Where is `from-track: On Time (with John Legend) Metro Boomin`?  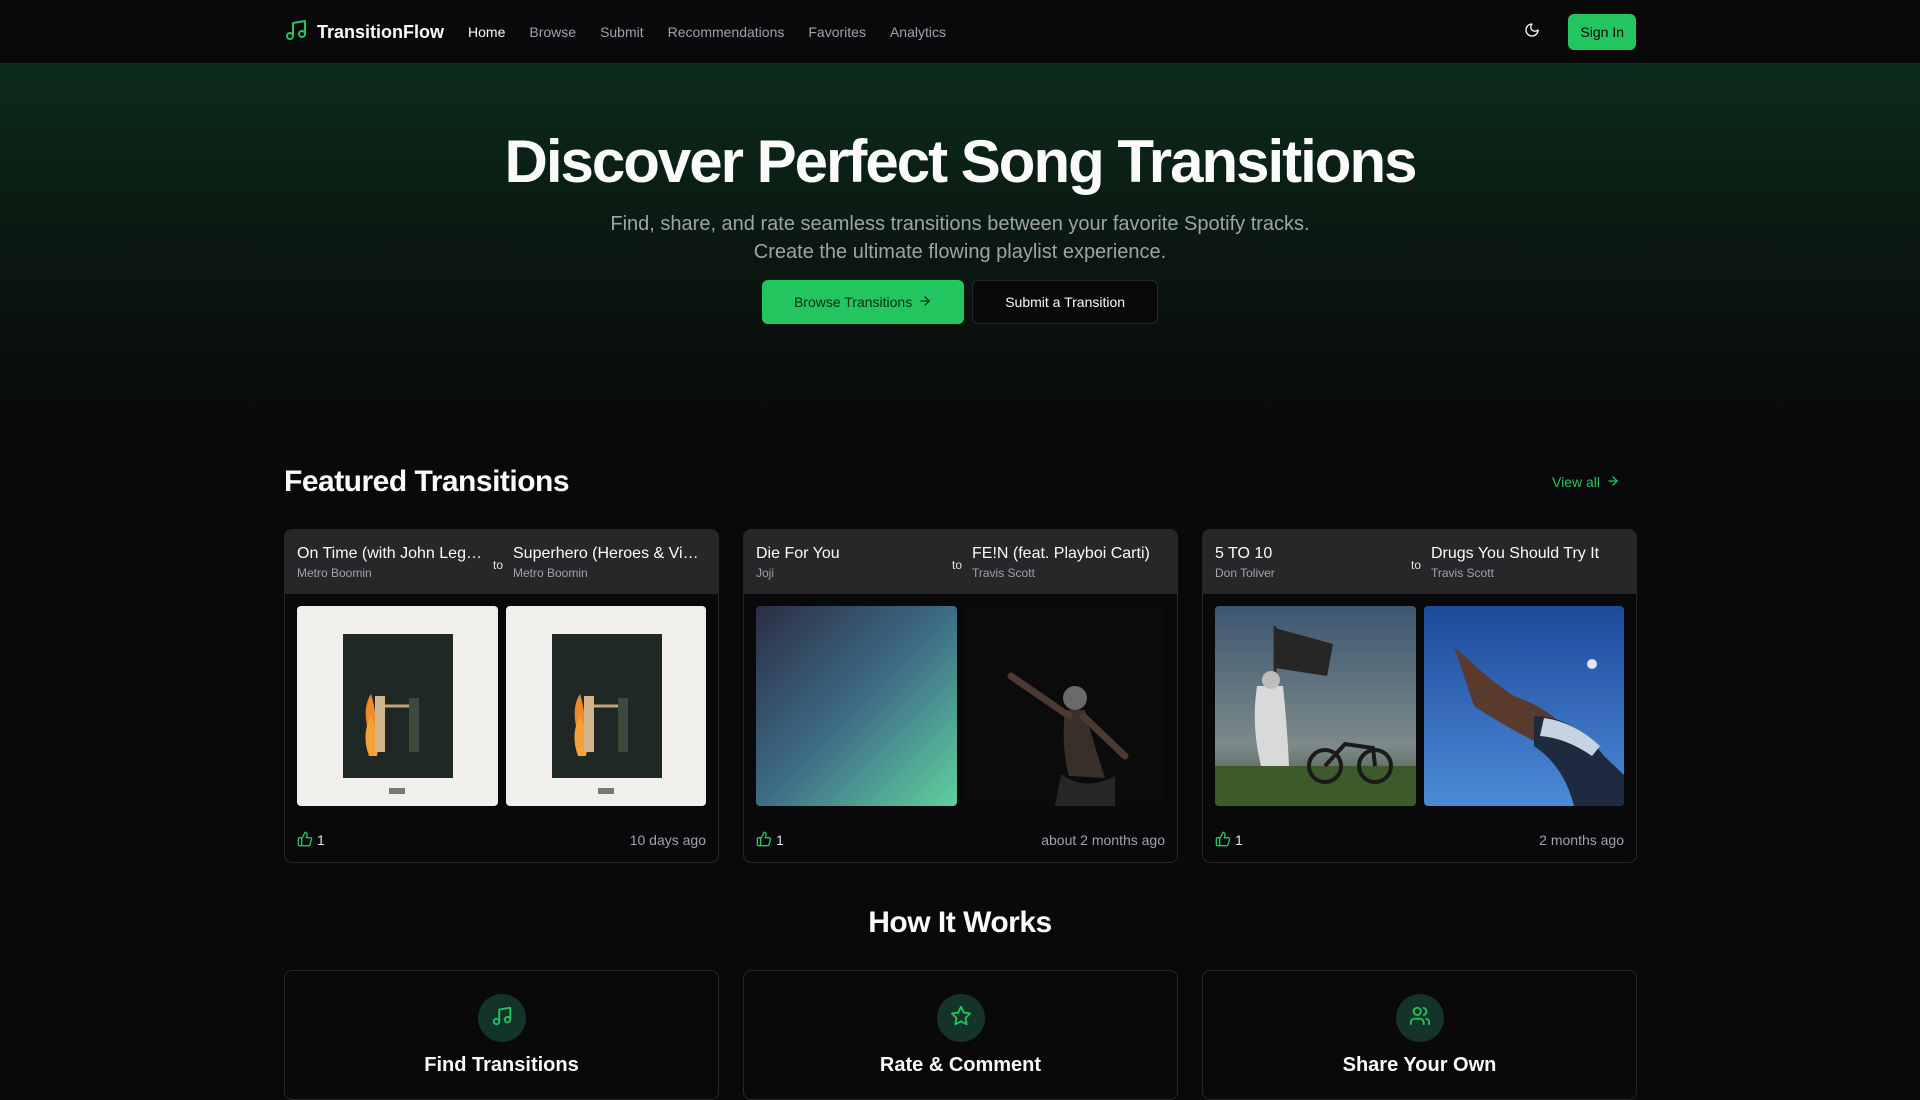 from-track: On Time (with John Legend) Metro Boomin is located at coordinates (390, 562).